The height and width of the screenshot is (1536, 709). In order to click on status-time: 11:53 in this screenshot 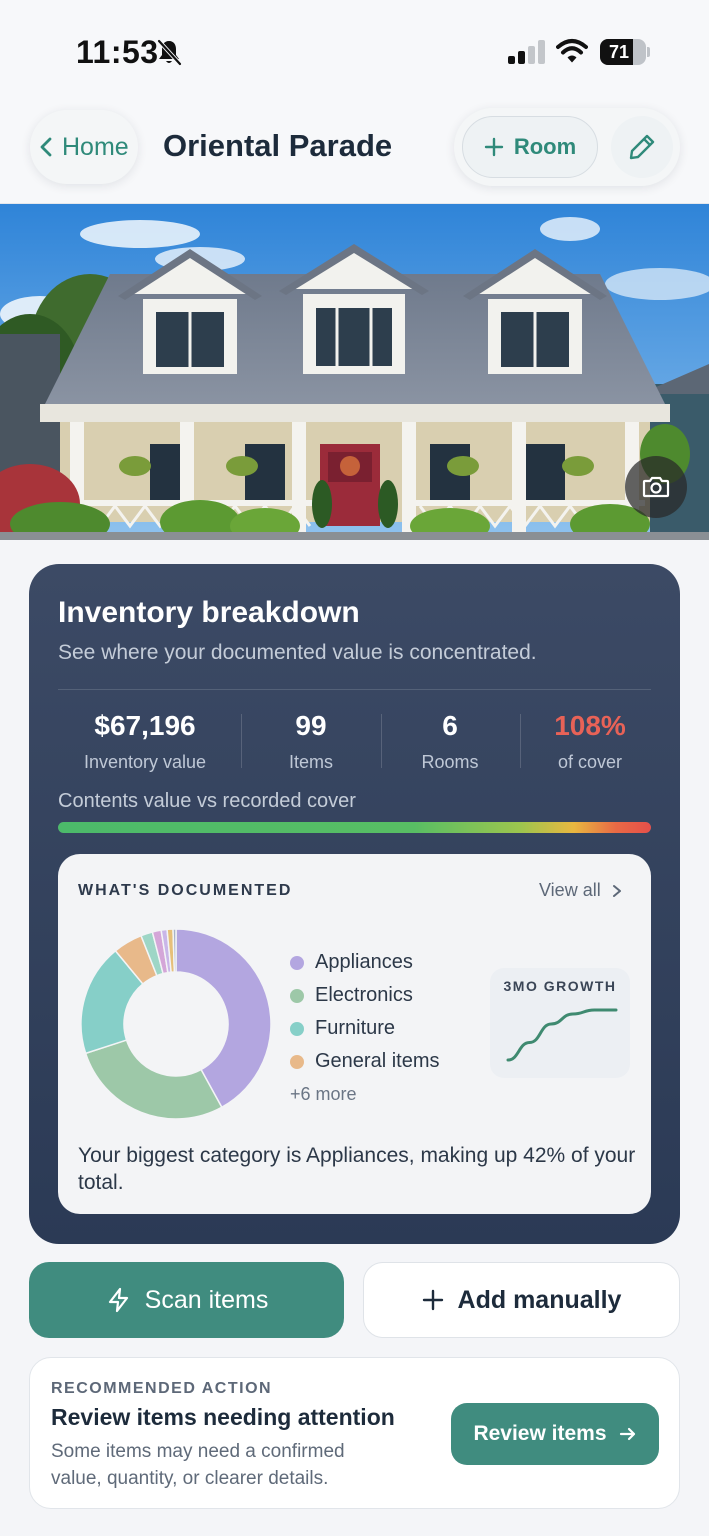, I will do `click(117, 52)`.